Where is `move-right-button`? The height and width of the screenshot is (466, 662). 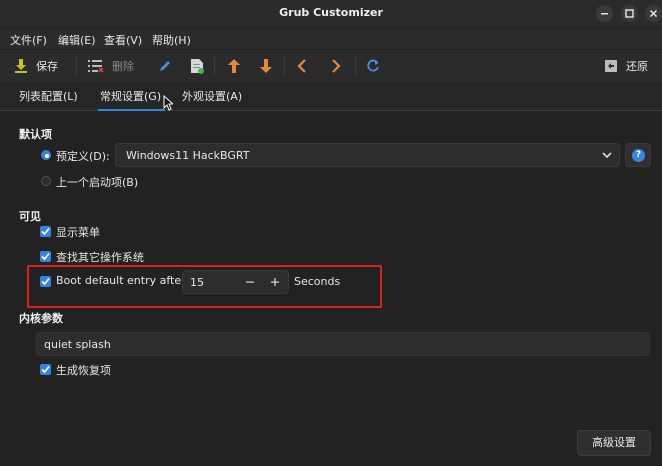 move-right-button is located at coordinates (336, 66).